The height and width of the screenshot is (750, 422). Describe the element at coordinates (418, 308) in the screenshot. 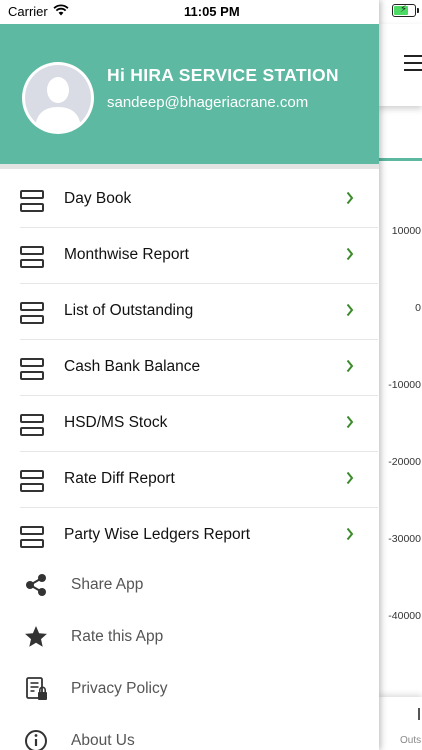

I see `y-tick: 0` at that location.